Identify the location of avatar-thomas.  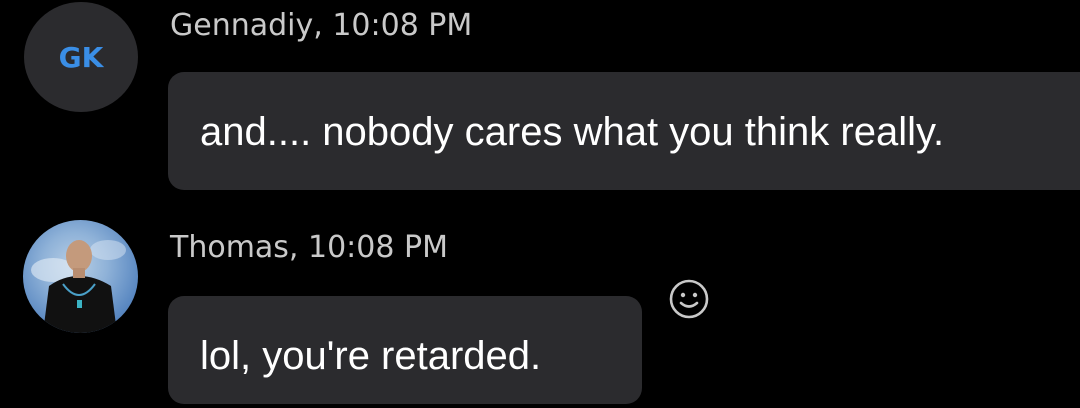
(80, 276).